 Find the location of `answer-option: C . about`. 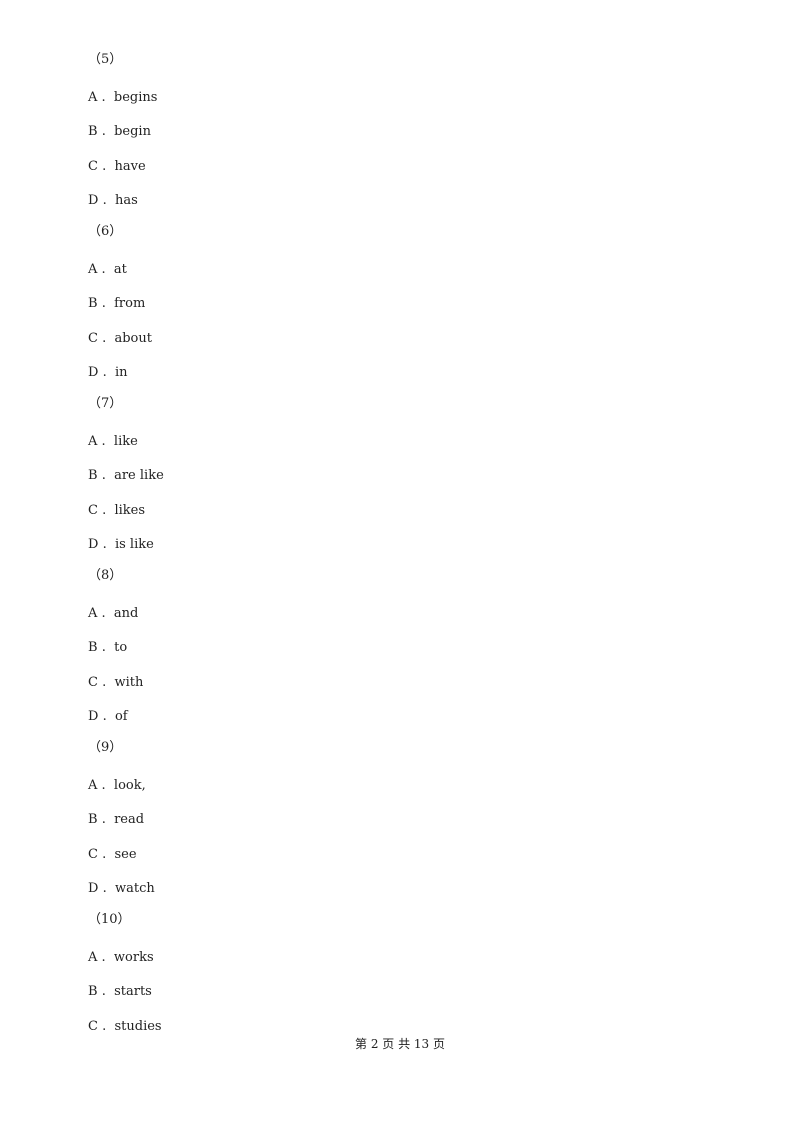

answer-option: C . about is located at coordinates (120, 339).